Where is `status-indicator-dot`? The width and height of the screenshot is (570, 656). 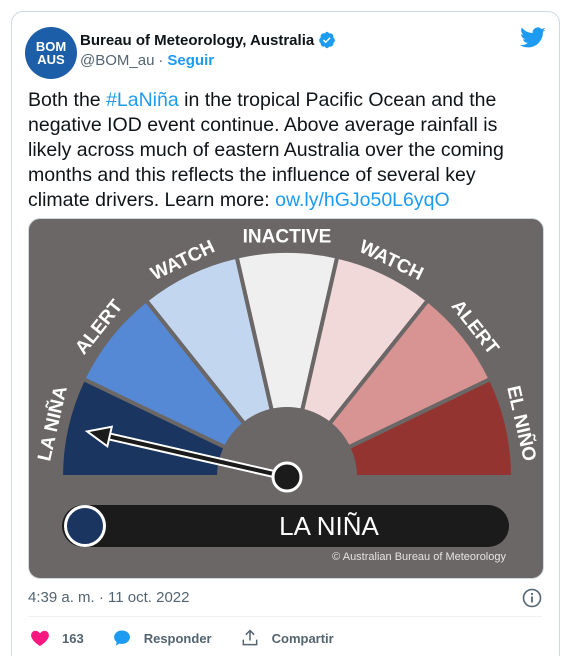
status-indicator-dot is located at coordinates (85, 526).